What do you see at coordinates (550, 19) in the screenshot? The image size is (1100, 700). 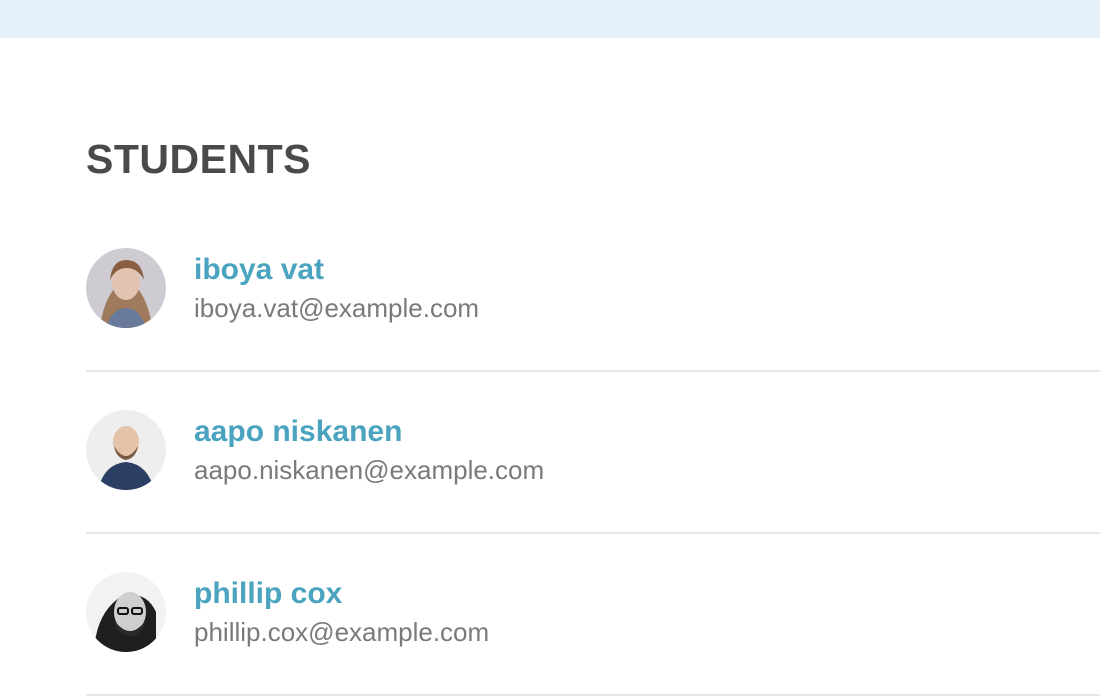 I see `top-bar` at bounding box center [550, 19].